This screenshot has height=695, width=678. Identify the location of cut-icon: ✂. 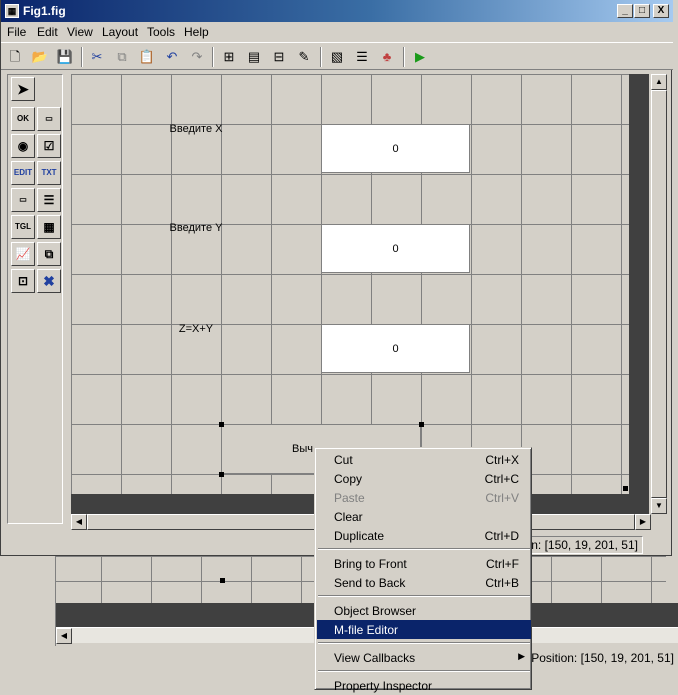
(97, 57).